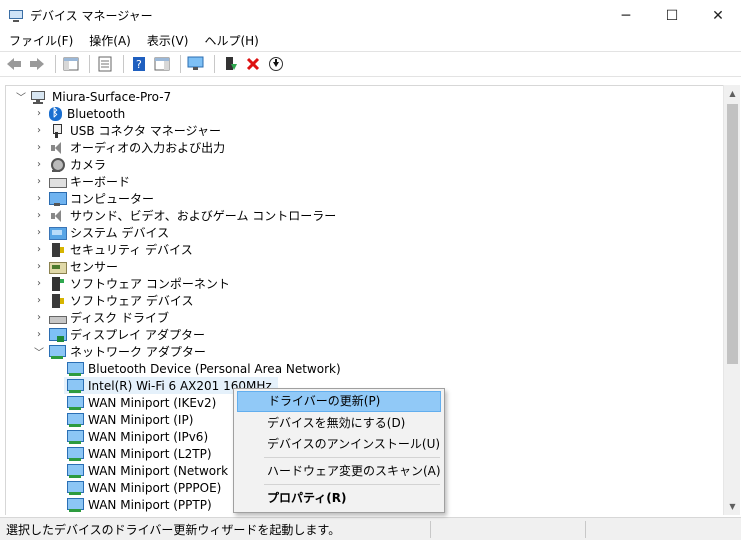  What do you see at coordinates (132, 301) in the screenshot?
I see `category-label: ソフトウェア デバイス` at bounding box center [132, 301].